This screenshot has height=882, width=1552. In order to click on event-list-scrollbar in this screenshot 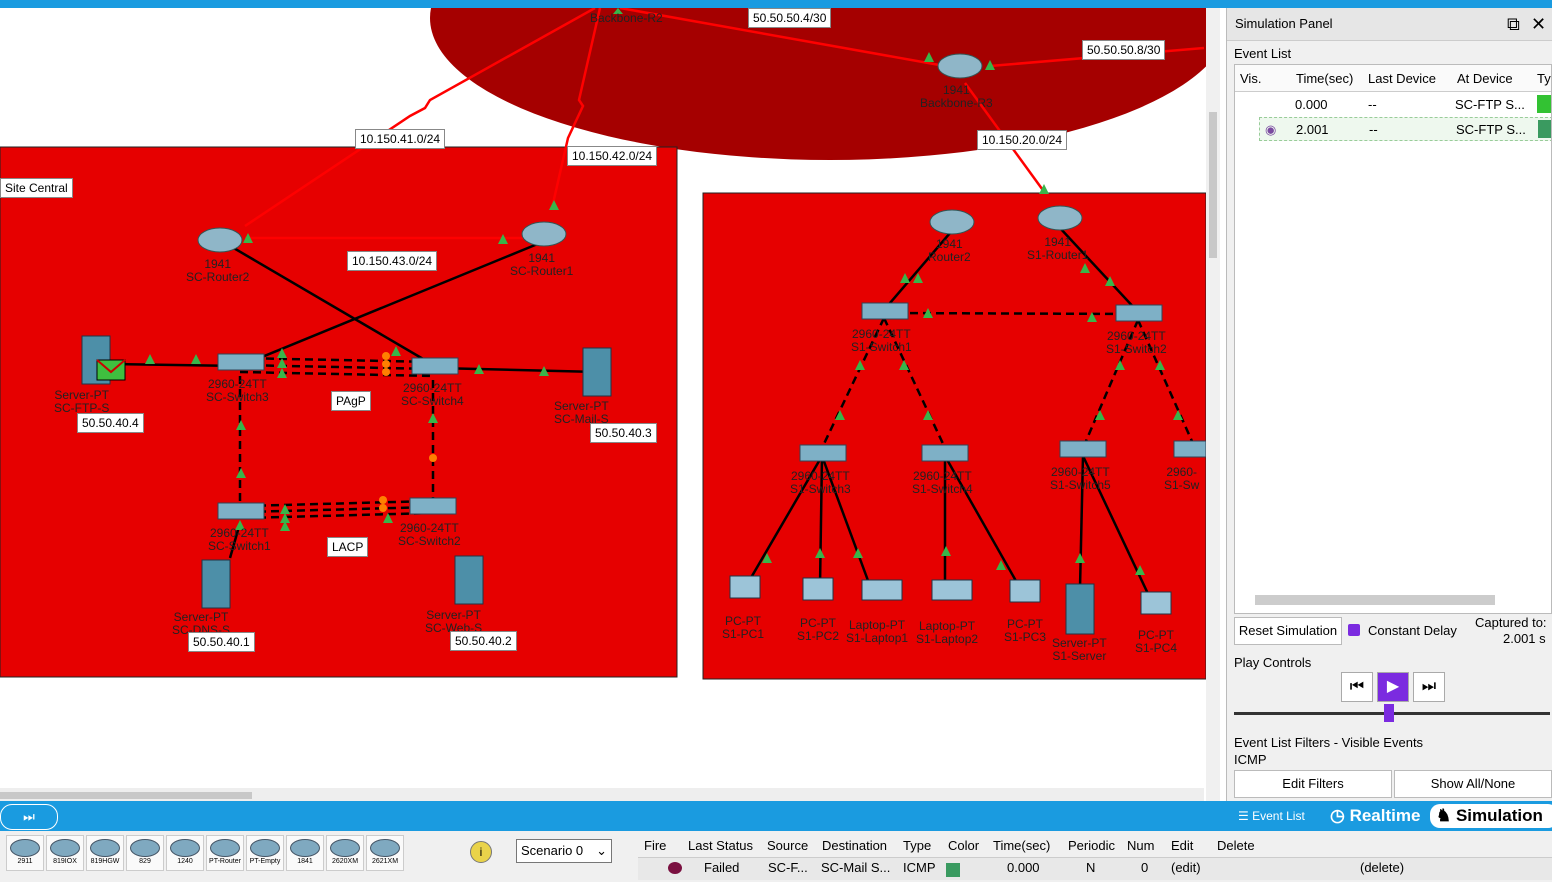, I will do `click(1375, 600)`.